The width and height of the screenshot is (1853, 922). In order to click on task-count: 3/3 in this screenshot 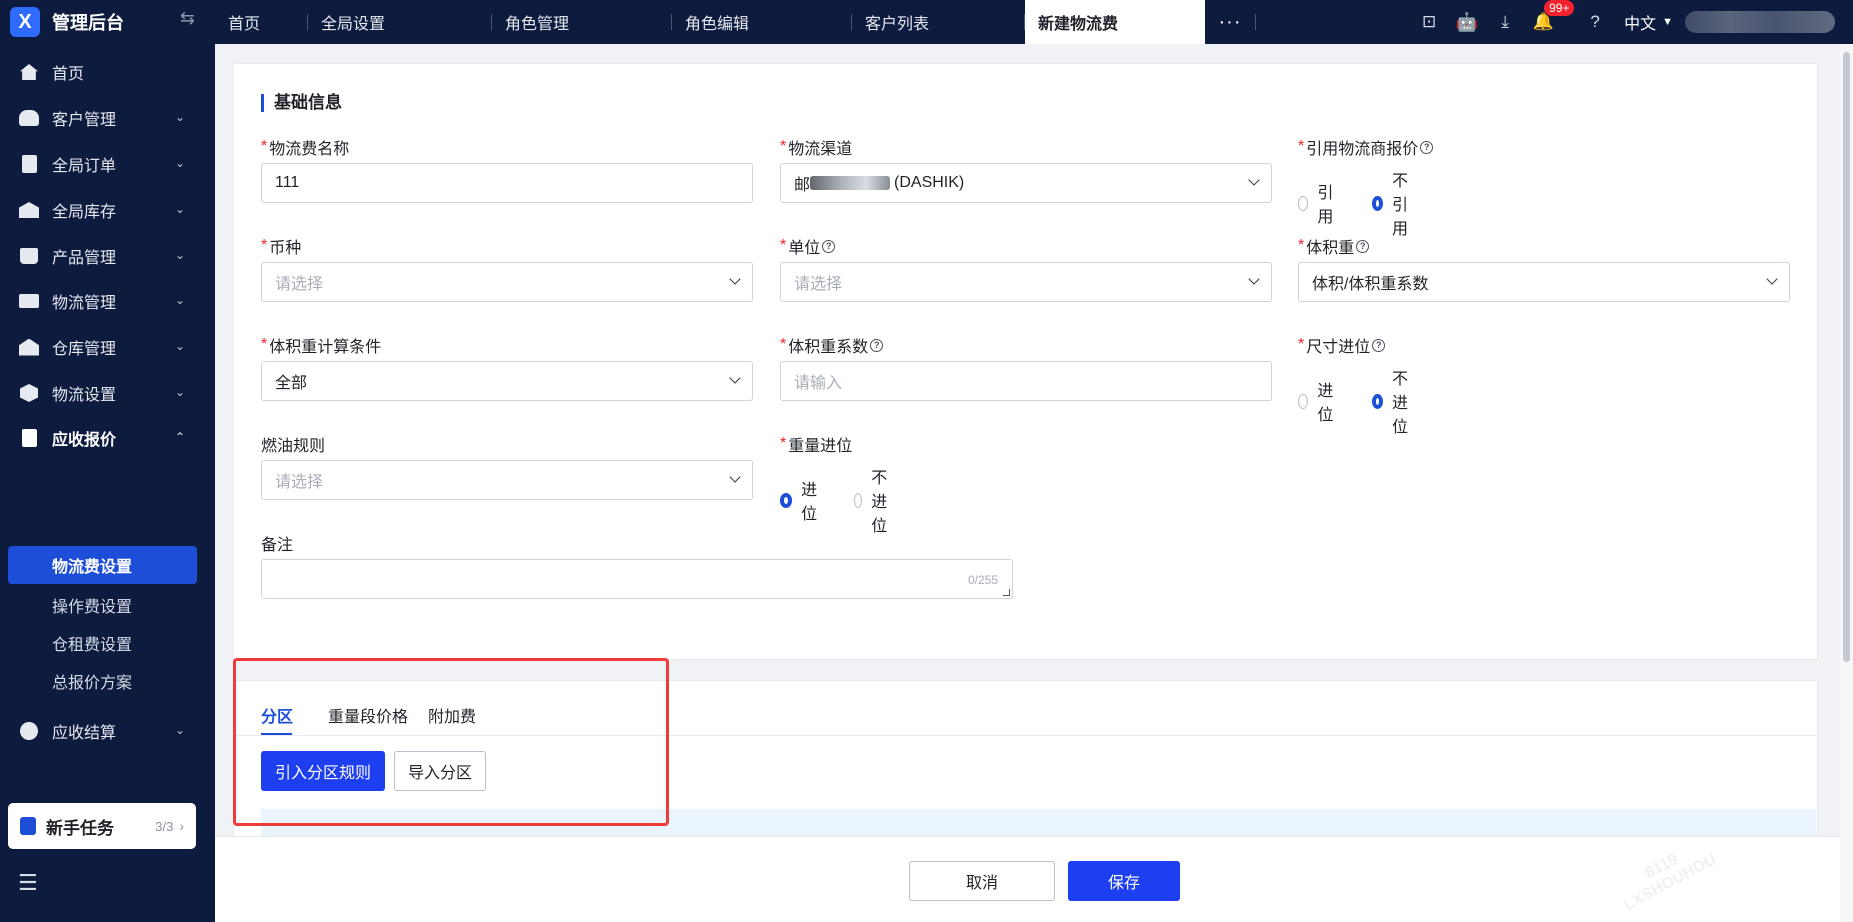, I will do `click(164, 826)`.